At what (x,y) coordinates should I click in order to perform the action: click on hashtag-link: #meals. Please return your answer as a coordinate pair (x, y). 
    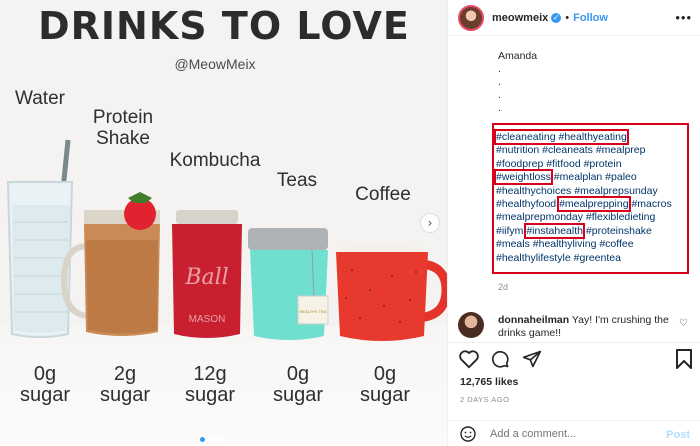
    Looking at the image, I should click on (513, 244).